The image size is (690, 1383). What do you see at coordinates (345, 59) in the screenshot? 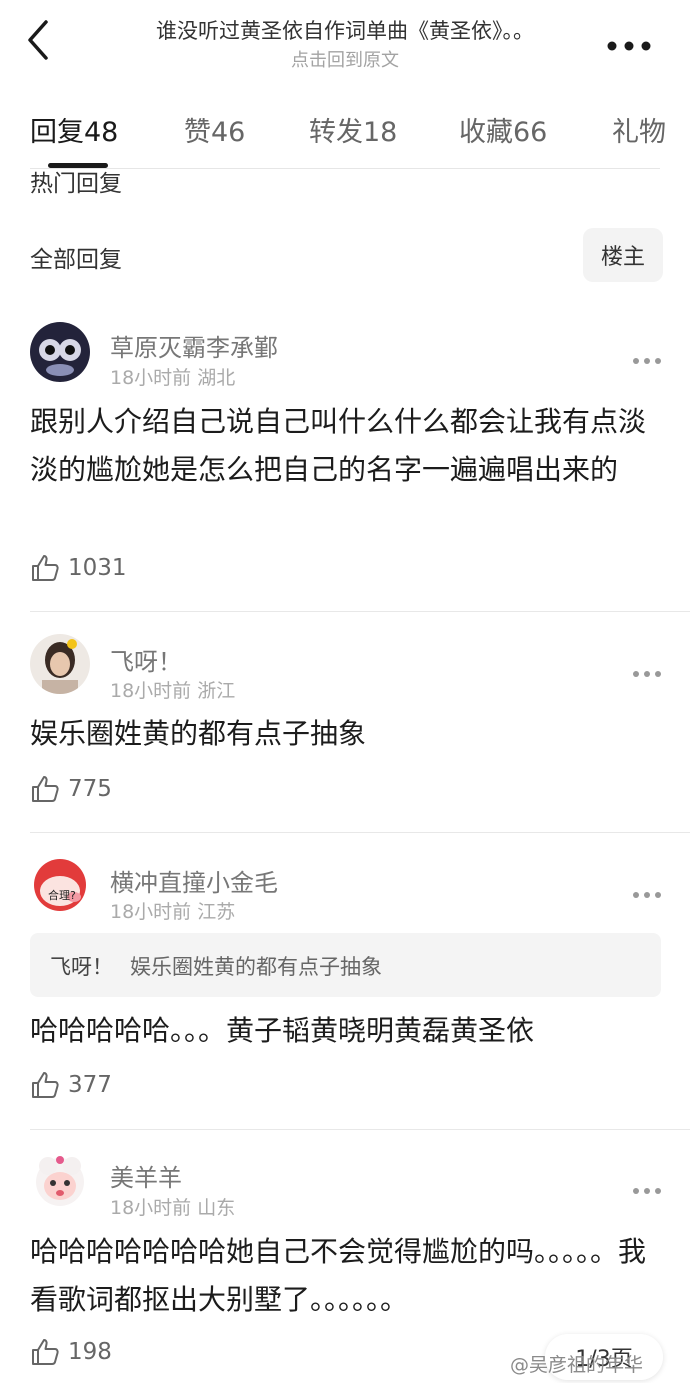
I see `back-to-post-link: 点击回到原文` at bounding box center [345, 59].